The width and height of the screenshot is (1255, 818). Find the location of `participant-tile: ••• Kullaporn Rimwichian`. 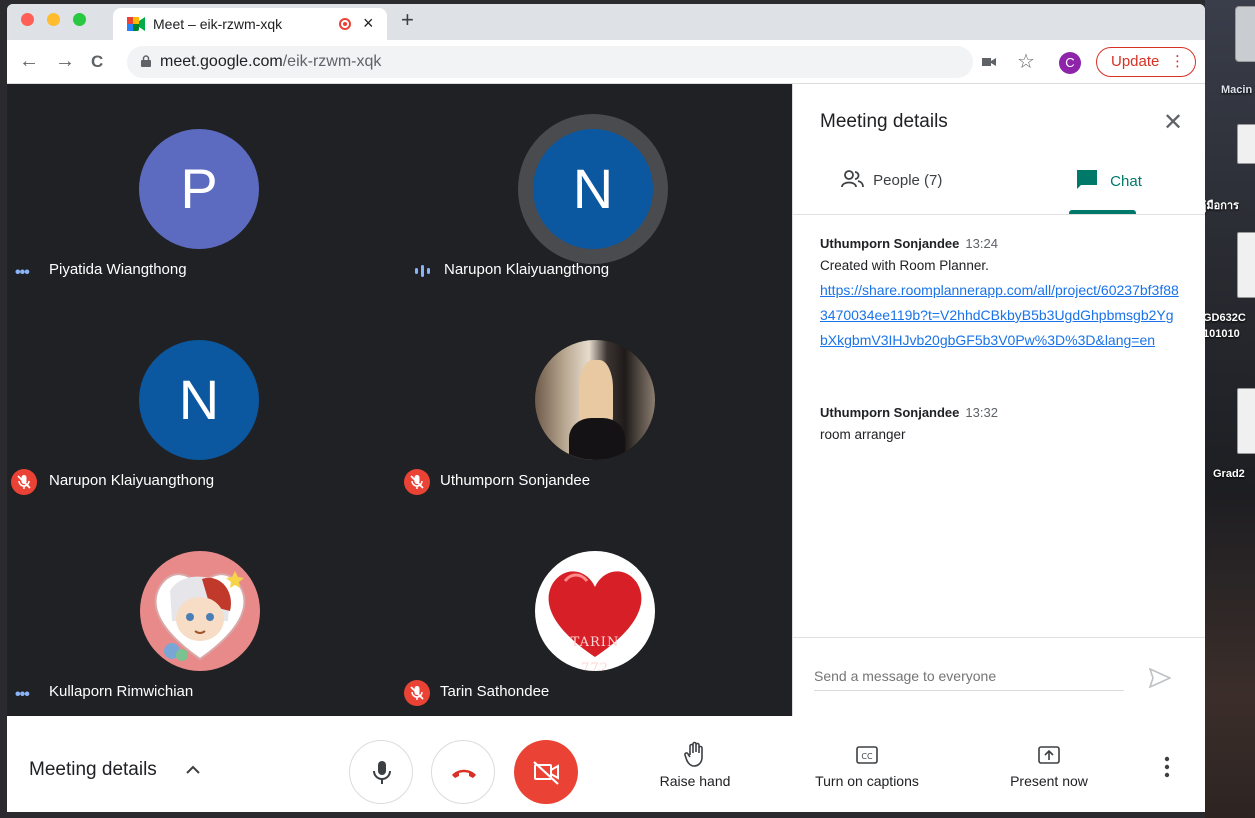

participant-tile: ••• Kullaporn Rimwichian is located at coordinates (203, 611).